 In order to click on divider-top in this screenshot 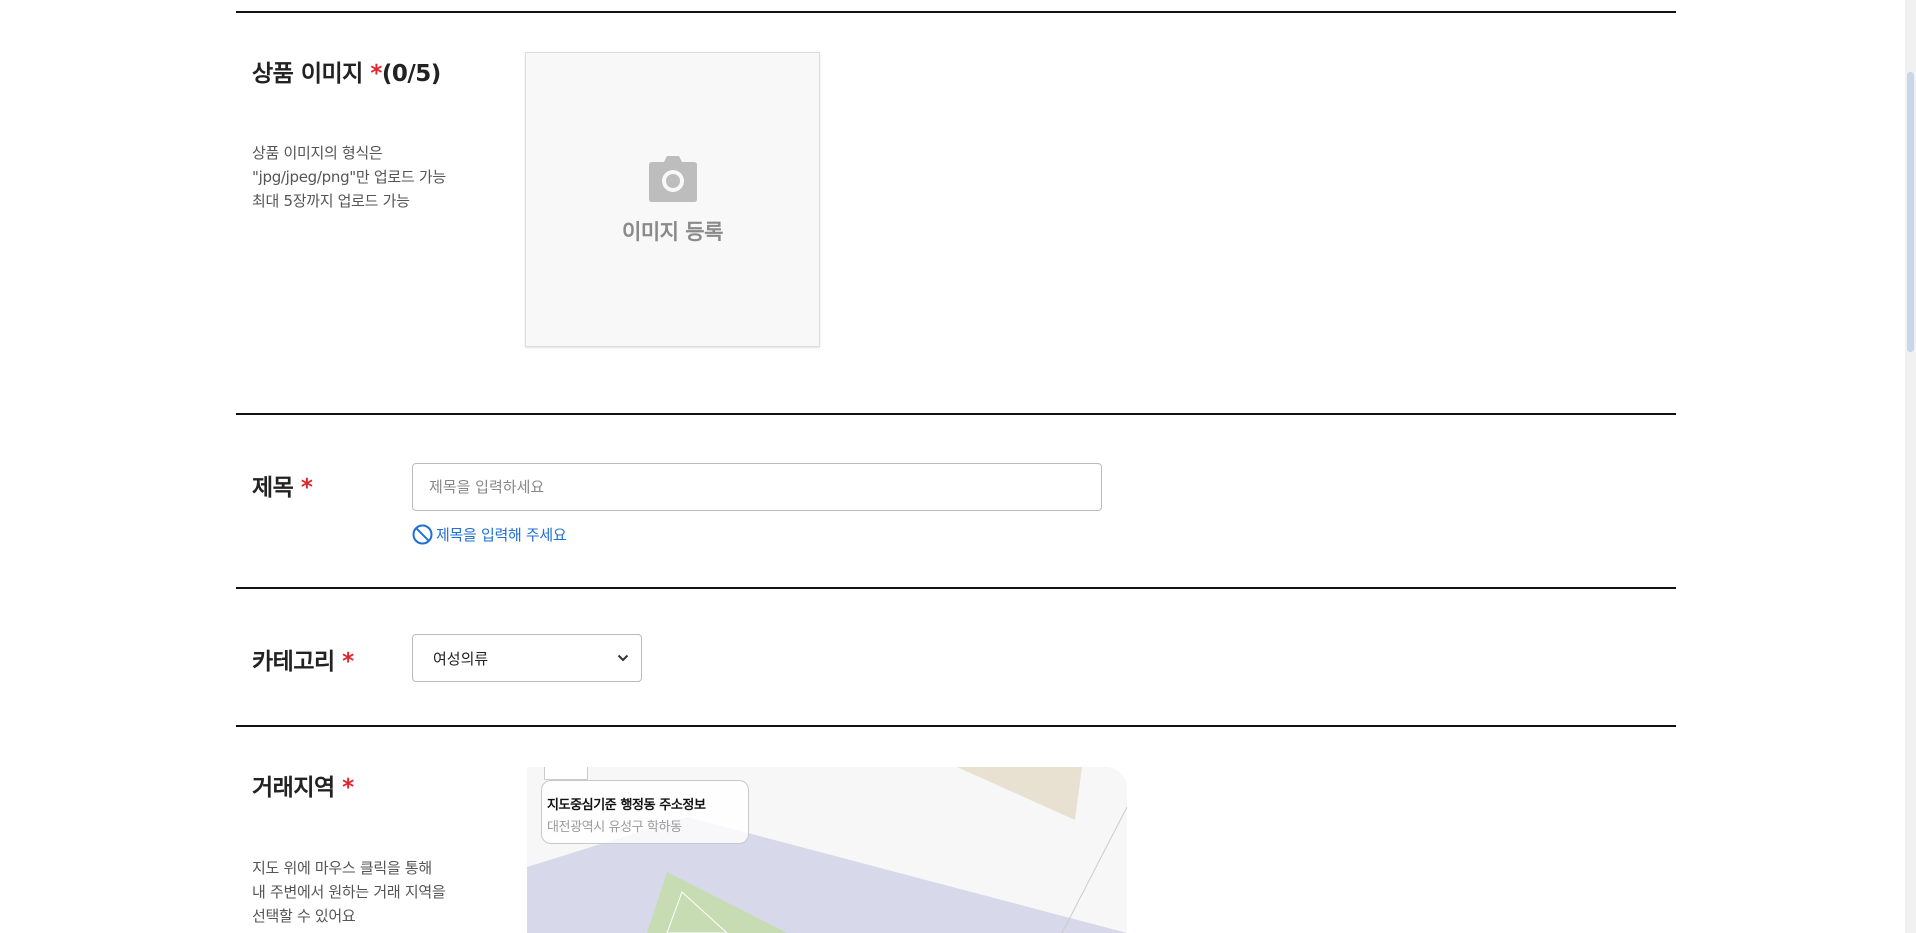, I will do `click(956, 12)`.